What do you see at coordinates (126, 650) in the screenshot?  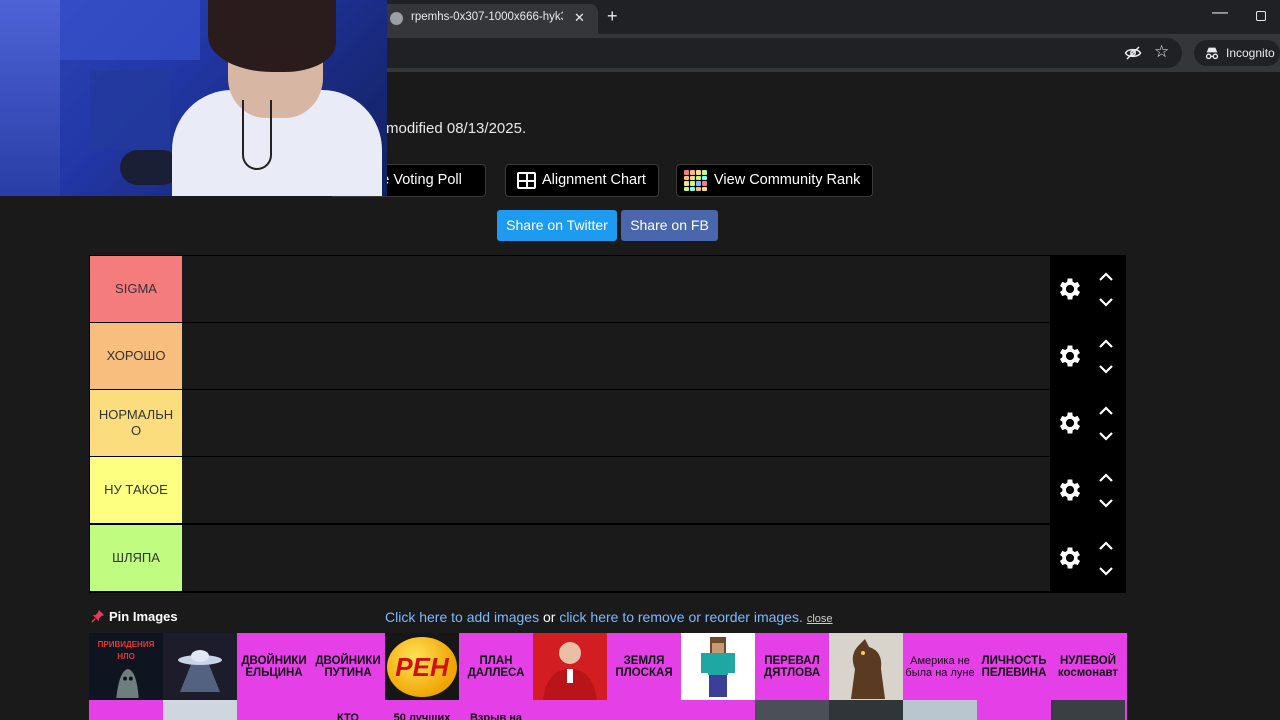 I see `tile-caption: ПРИВИДЕНИЯ НЛО` at bounding box center [126, 650].